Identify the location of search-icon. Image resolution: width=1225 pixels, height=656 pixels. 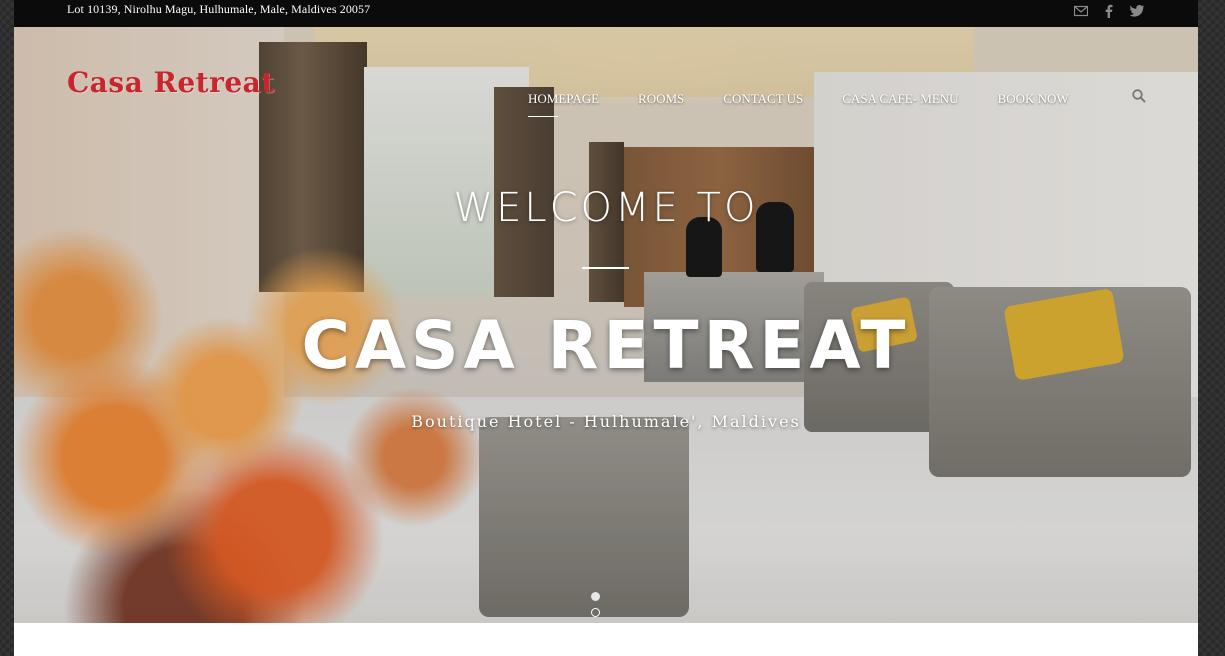
(1139, 96).